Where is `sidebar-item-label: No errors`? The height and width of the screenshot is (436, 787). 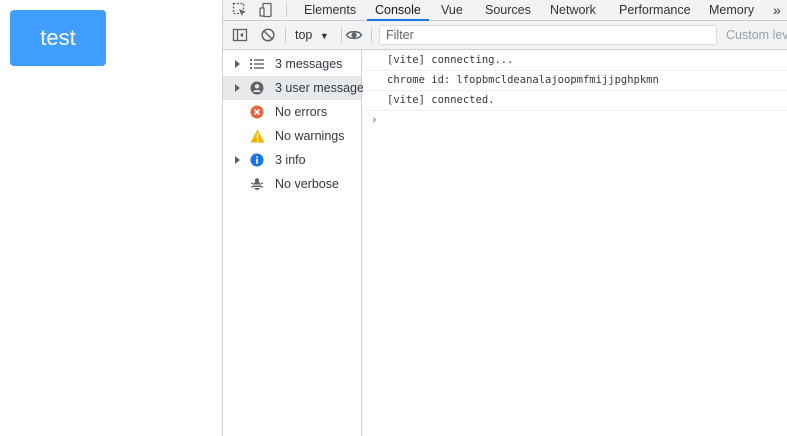
sidebar-item-label: No errors is located at coordinates (301, 112).